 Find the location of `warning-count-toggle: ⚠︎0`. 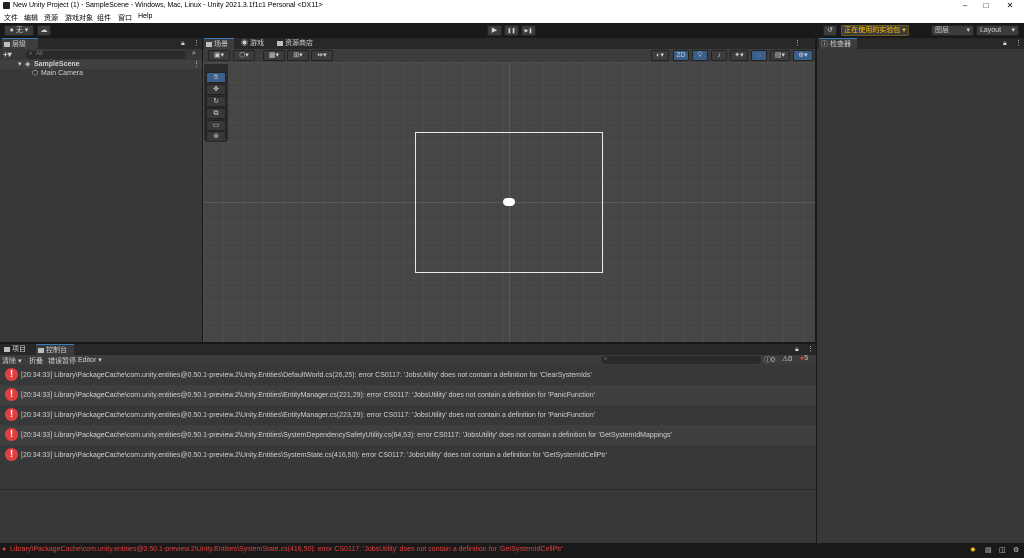

warning-count-toggle: ⚠︎0 is located at coordinates (787, 359).